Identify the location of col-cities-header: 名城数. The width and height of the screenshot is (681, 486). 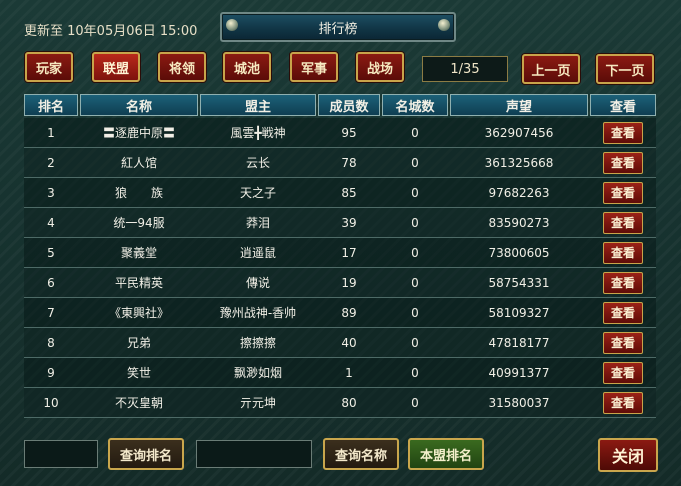
(415, 105).